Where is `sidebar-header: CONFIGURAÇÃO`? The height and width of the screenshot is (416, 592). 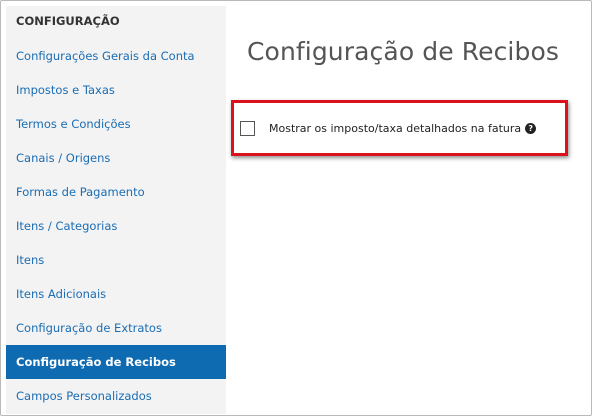 sidebar-header: CONFIGURAÇÃO is located at coordinates (68, 21).